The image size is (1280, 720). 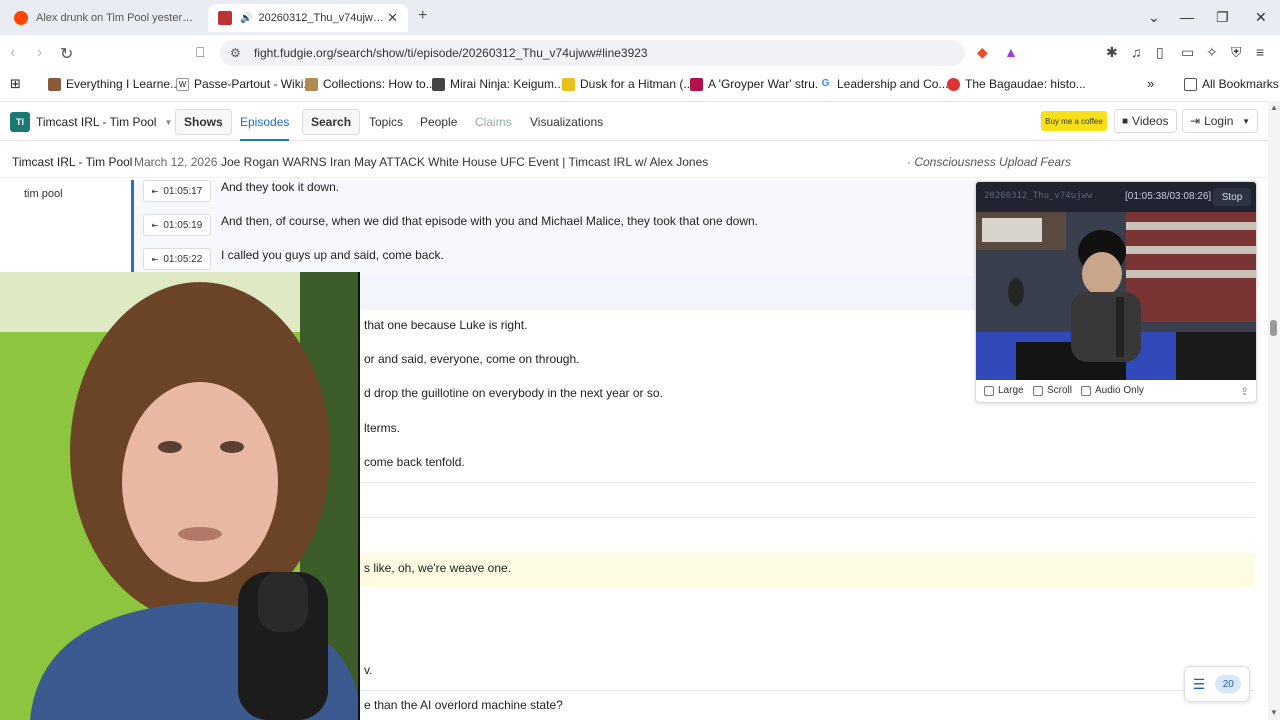 I want to click on nav-claims: Claims, so click(x=493, y=122).